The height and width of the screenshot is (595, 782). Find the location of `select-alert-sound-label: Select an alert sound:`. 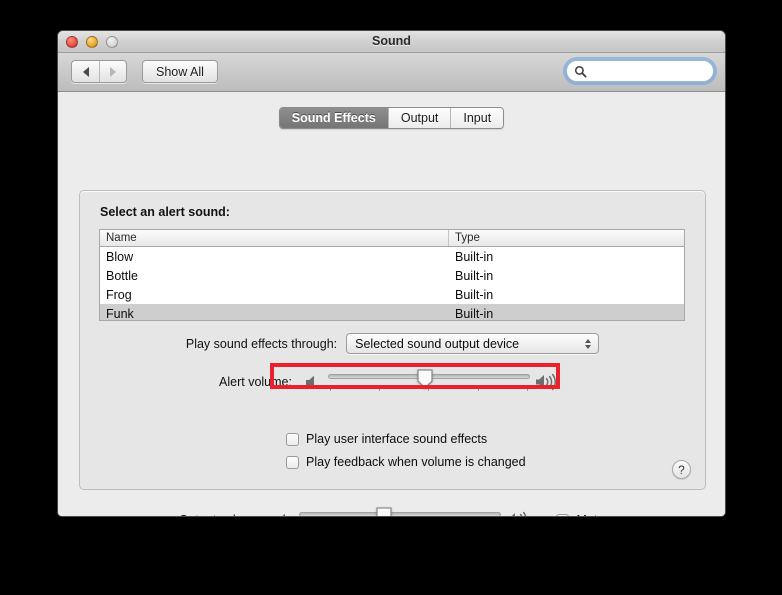

select-alert-sound-label: Select an alert sound: is located at coordinates (165, 212).